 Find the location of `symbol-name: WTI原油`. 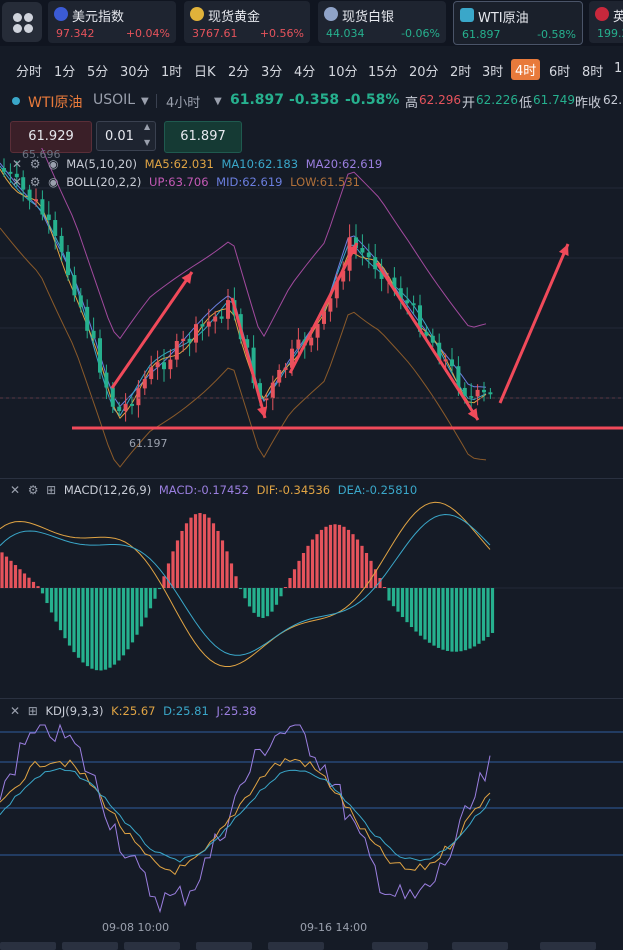

symbol-name: WTI原油 is located at coordinates (55, 102).